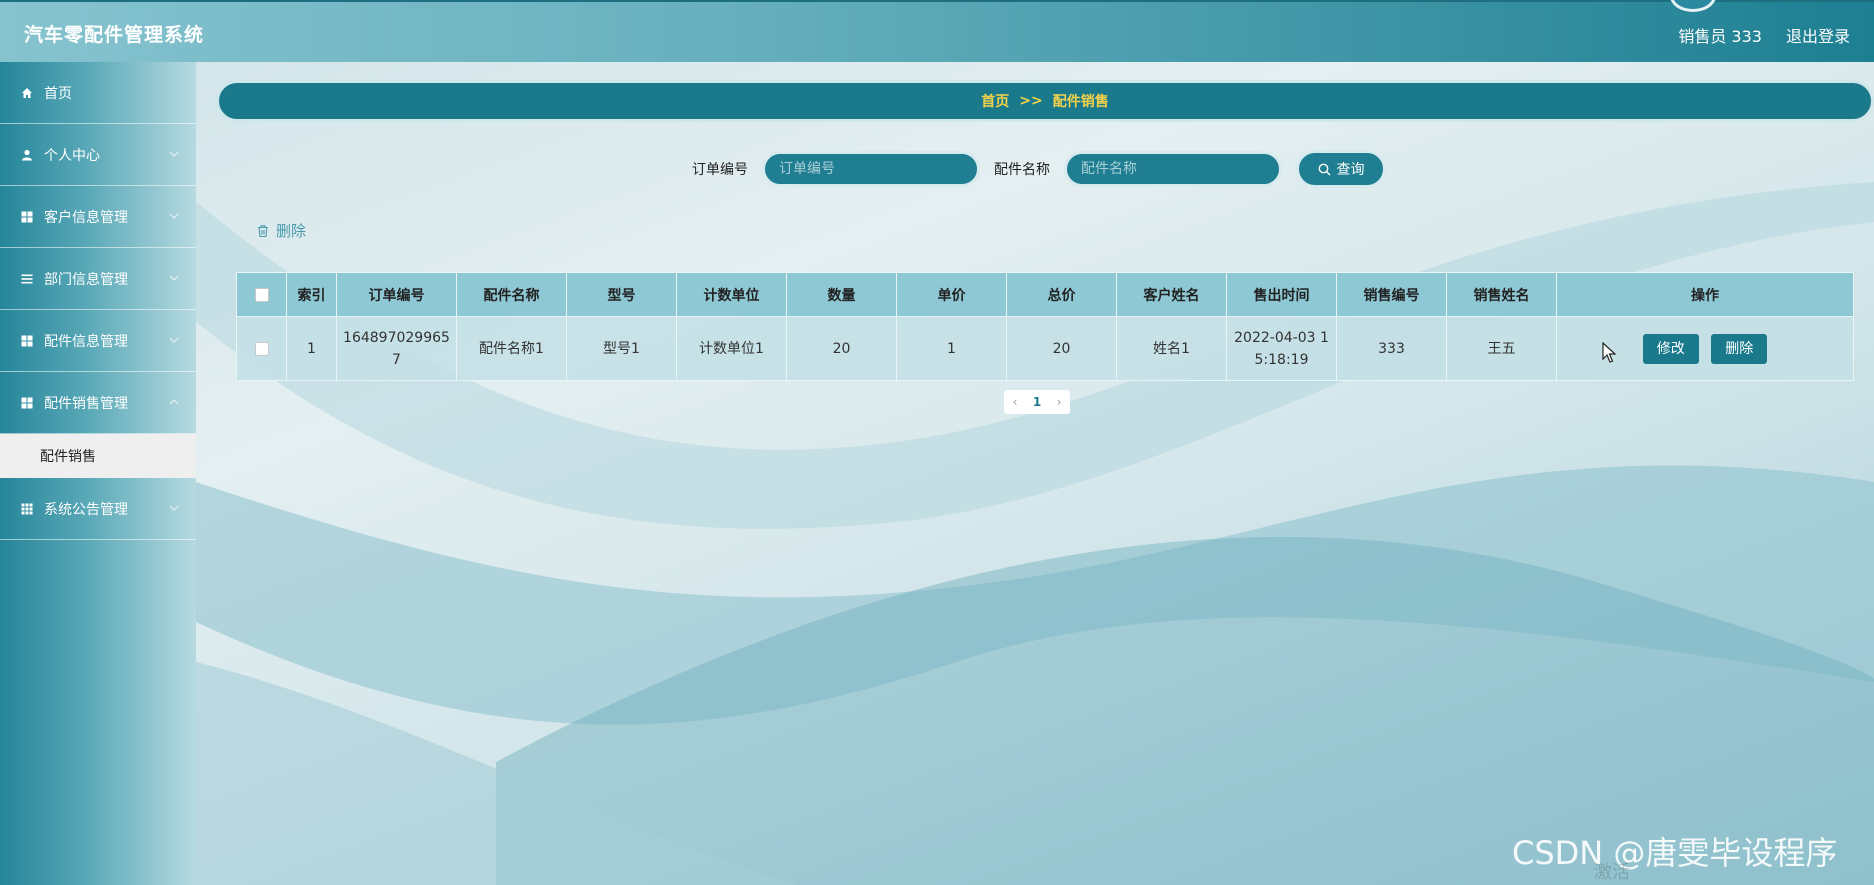  What do you see at coordinates (1612, 872) in the screenshot?
I see `activation-hint: 激活` at bounding box center [1612, 872].